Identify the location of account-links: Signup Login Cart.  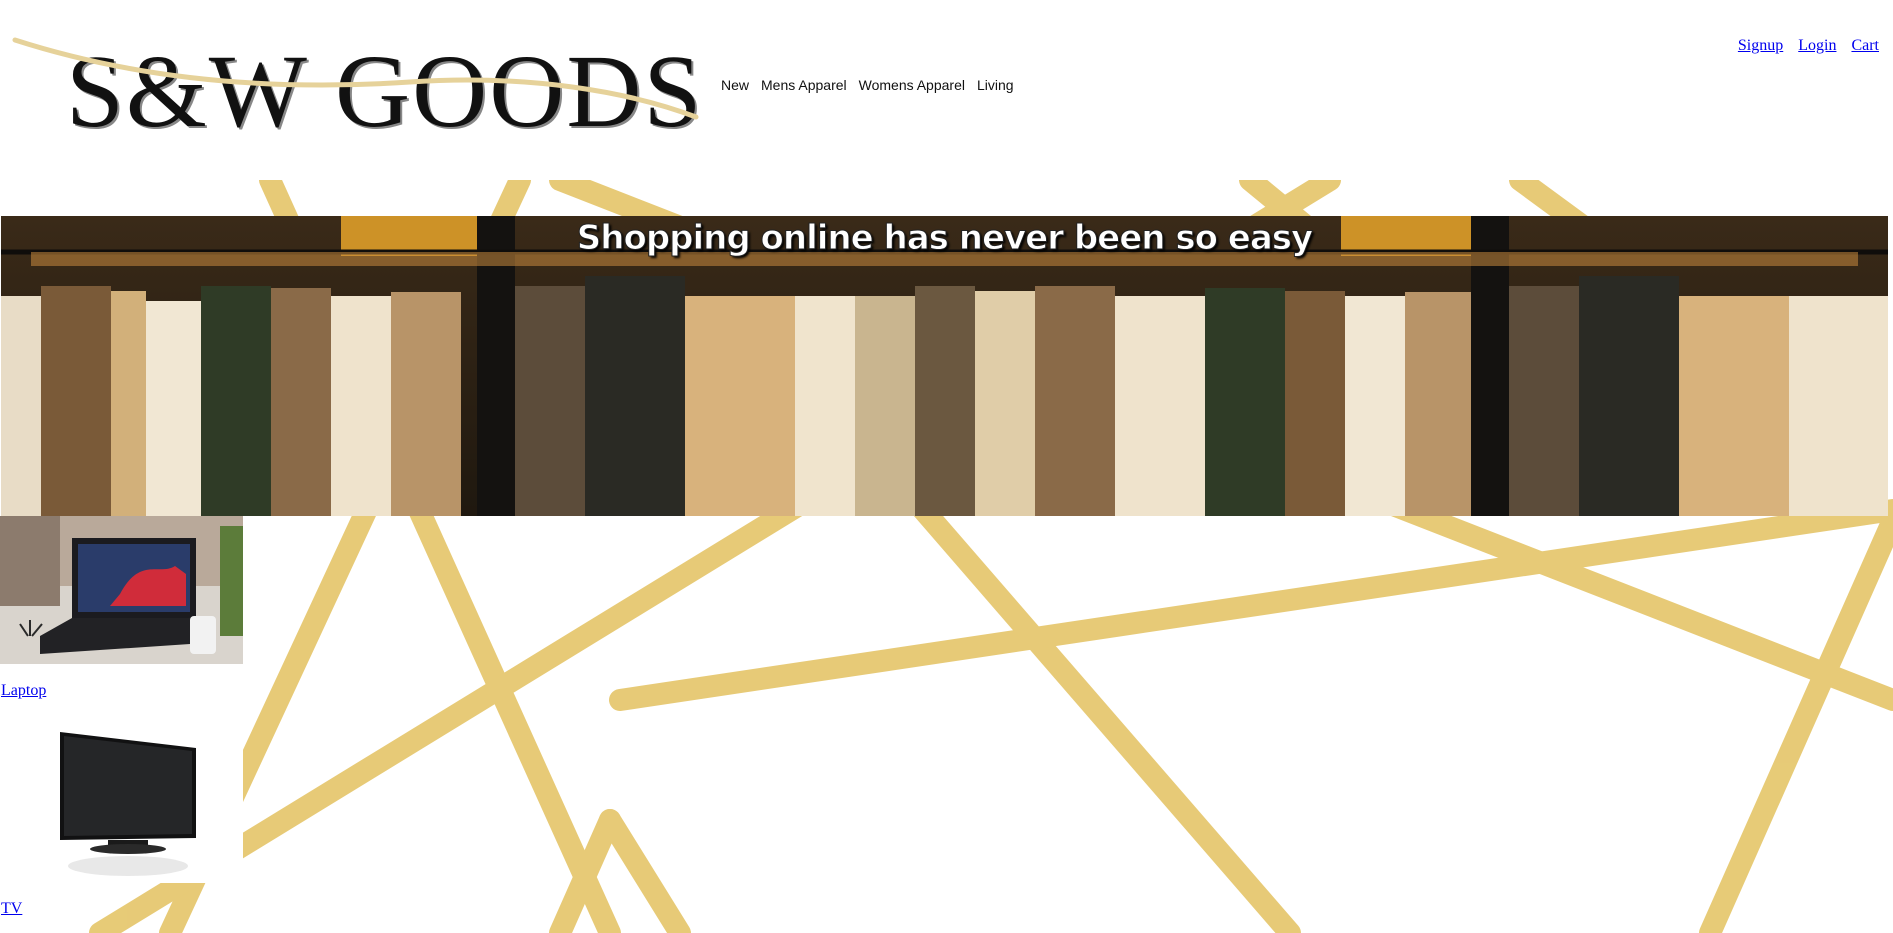
(1808, 46).